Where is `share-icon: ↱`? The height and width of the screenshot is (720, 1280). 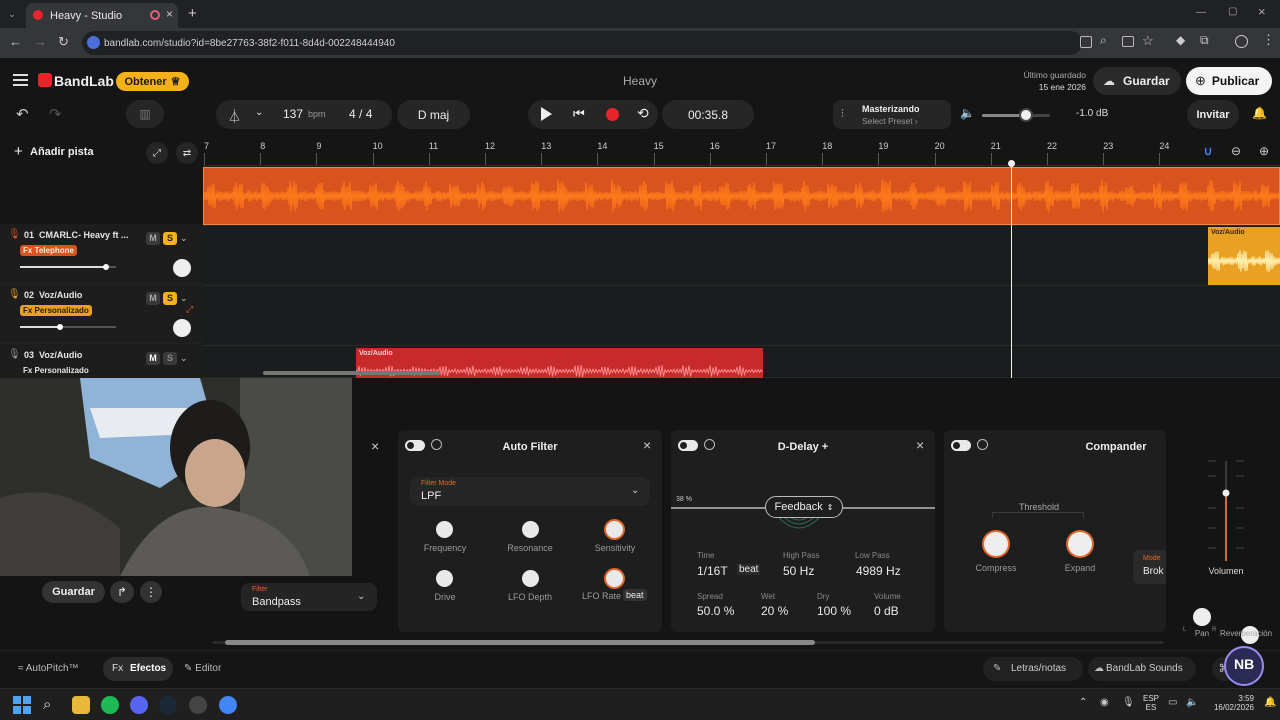
share-icon: ↱ is located at coordinates (122, 592).